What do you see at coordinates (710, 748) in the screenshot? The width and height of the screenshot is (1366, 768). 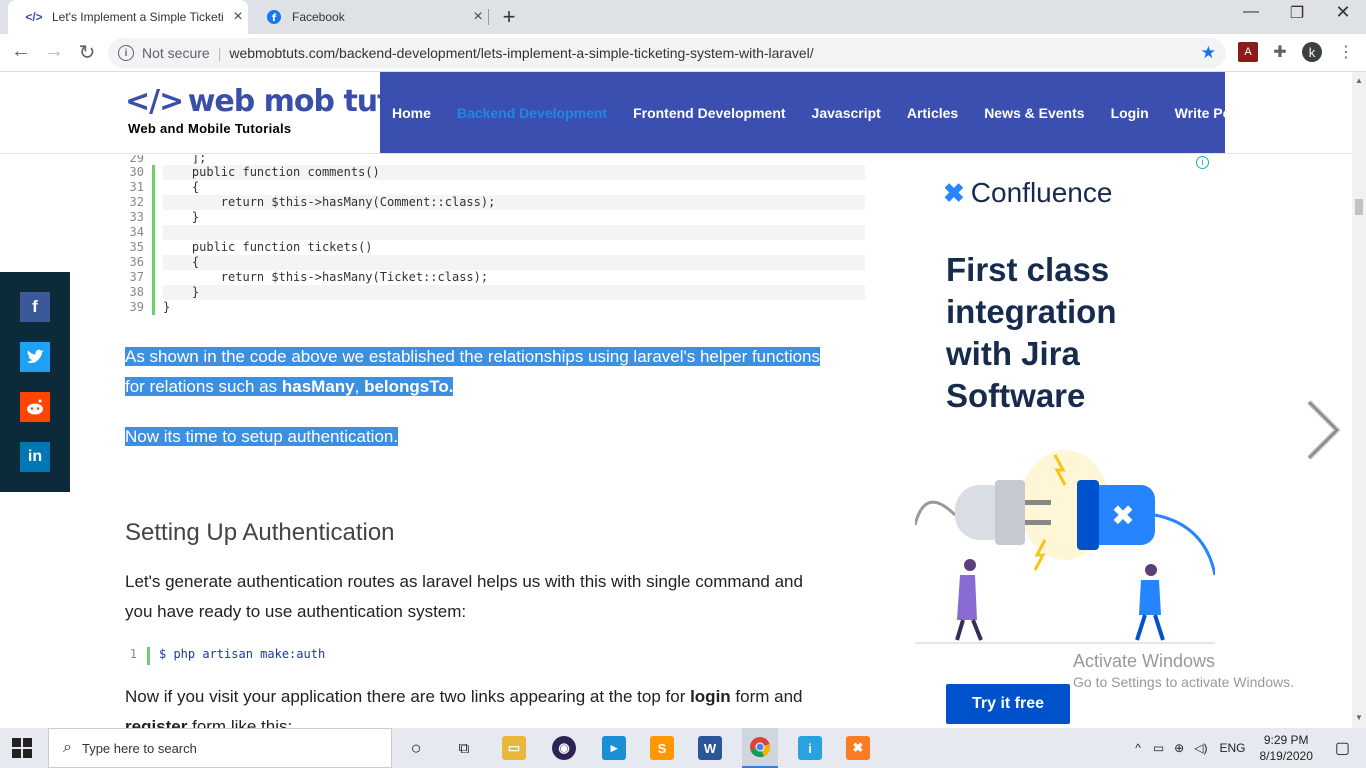 I see `word-icon: W` at bounding box center [710, 748].